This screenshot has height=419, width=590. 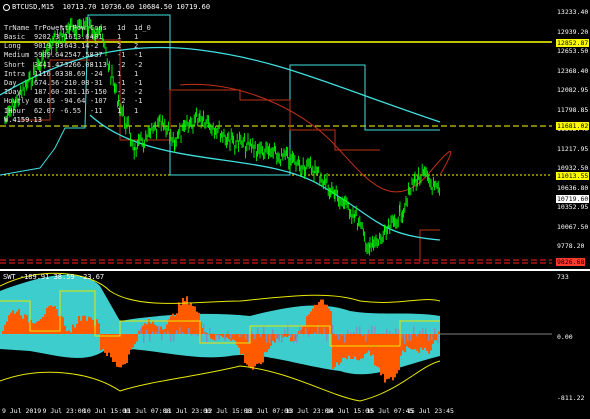 I want to click on table-cell: -31, so click(x=96, y=83).